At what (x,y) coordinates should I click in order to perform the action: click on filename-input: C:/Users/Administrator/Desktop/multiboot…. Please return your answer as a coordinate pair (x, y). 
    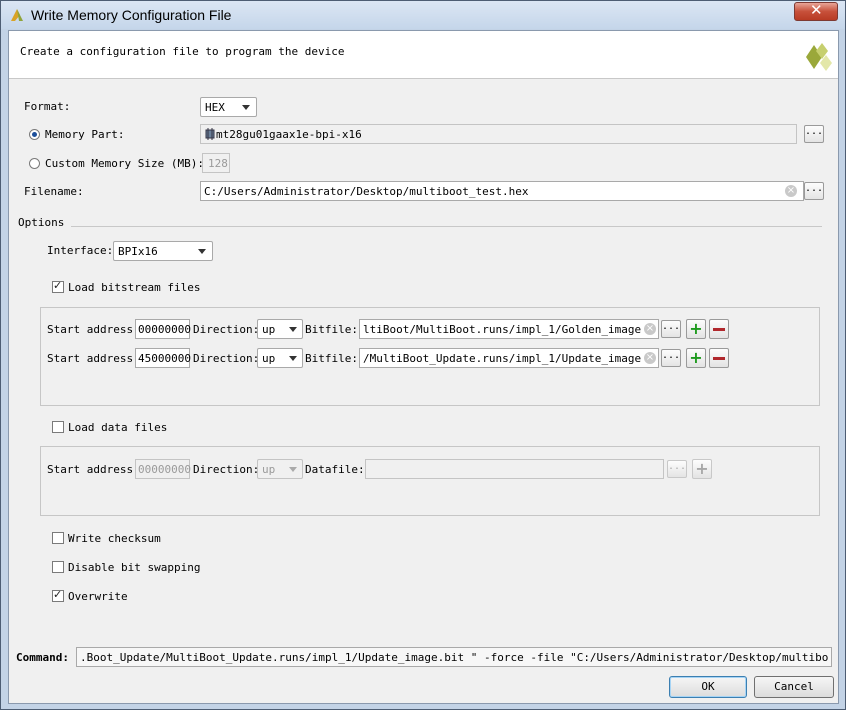
    Looking at the image, I should click on (502, 191).